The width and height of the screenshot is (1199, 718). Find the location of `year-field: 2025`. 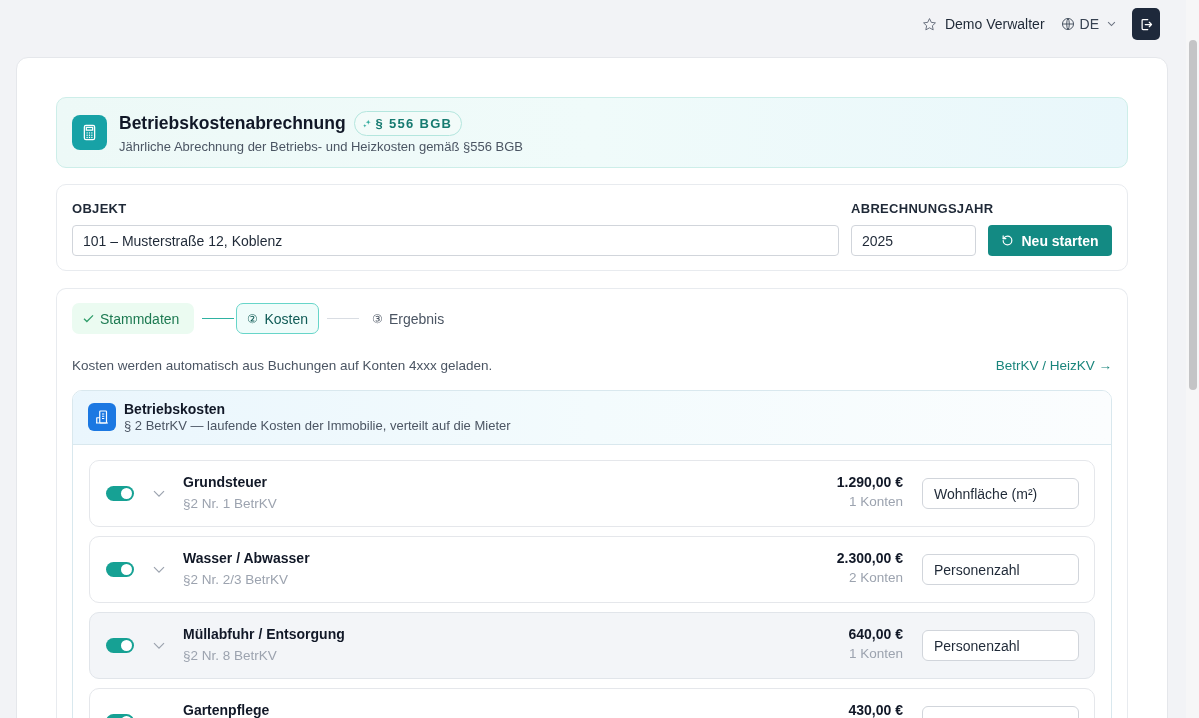

year-field: 2025 is located at coordinates (913, 240).